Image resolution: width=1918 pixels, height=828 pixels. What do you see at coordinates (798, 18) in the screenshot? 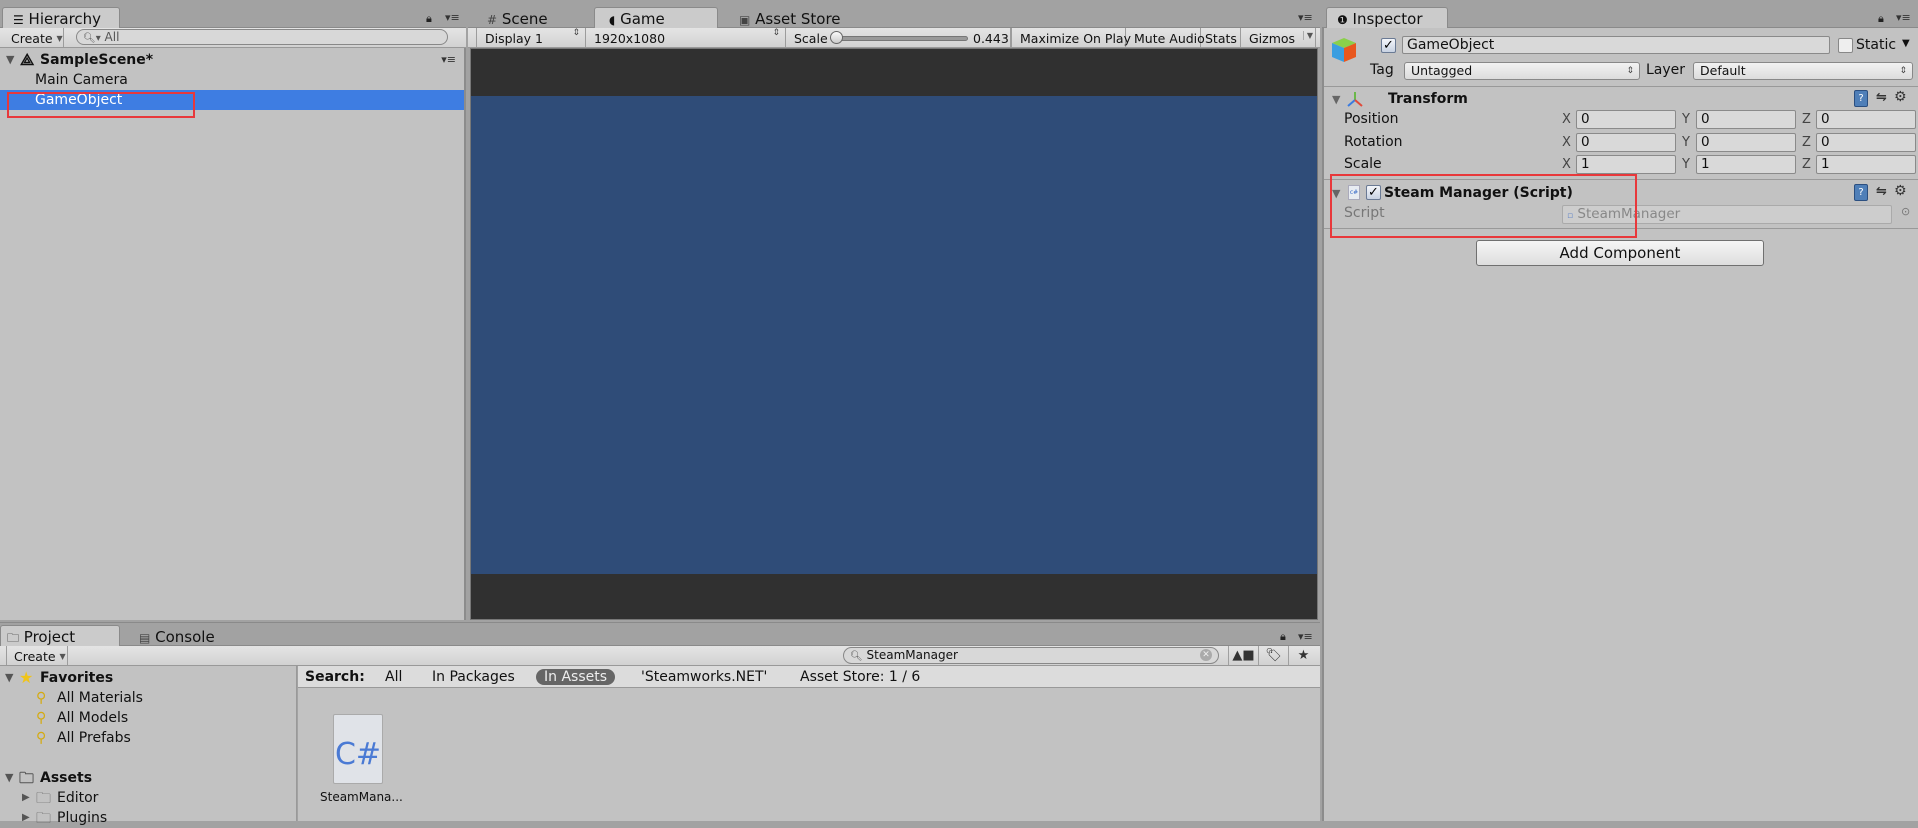
I see `tab-asset-store: ▣ Asset Store` at bounding box center [798, 18].